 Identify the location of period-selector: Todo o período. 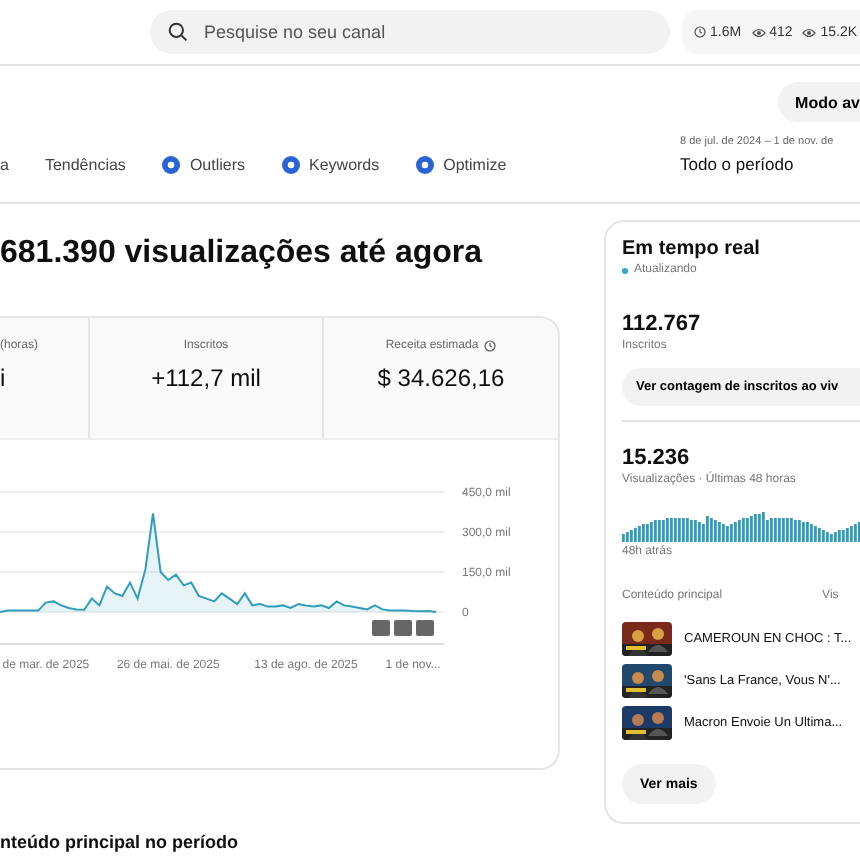
(770, 164).